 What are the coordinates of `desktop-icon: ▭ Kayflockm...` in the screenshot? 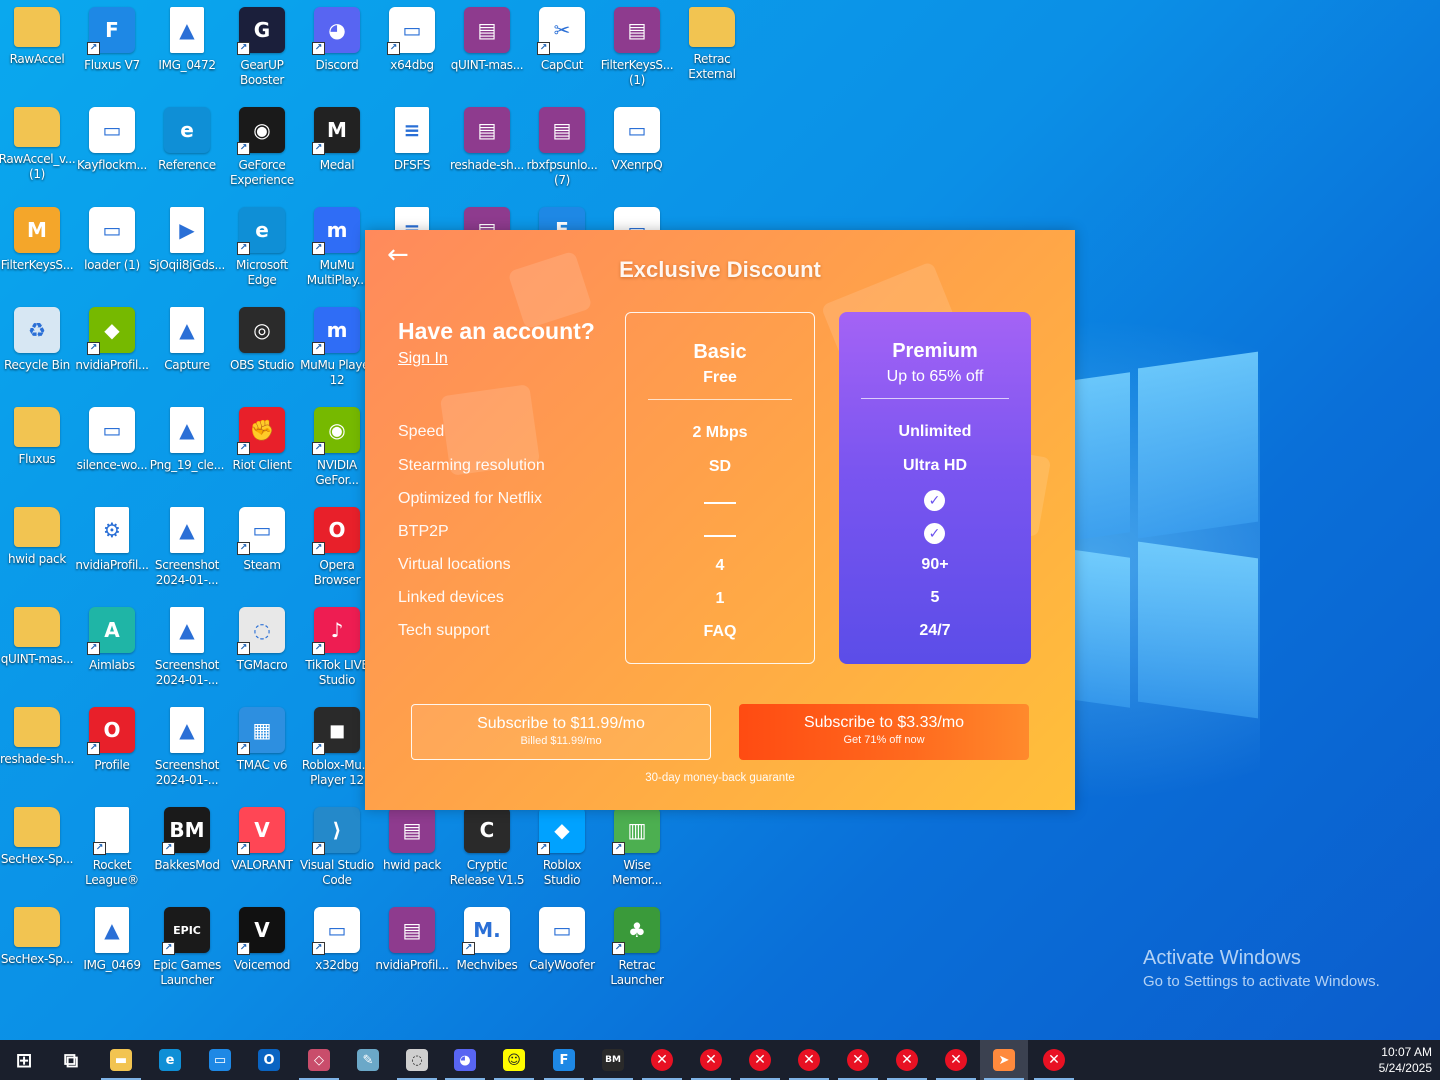 It's located at (112, 148).